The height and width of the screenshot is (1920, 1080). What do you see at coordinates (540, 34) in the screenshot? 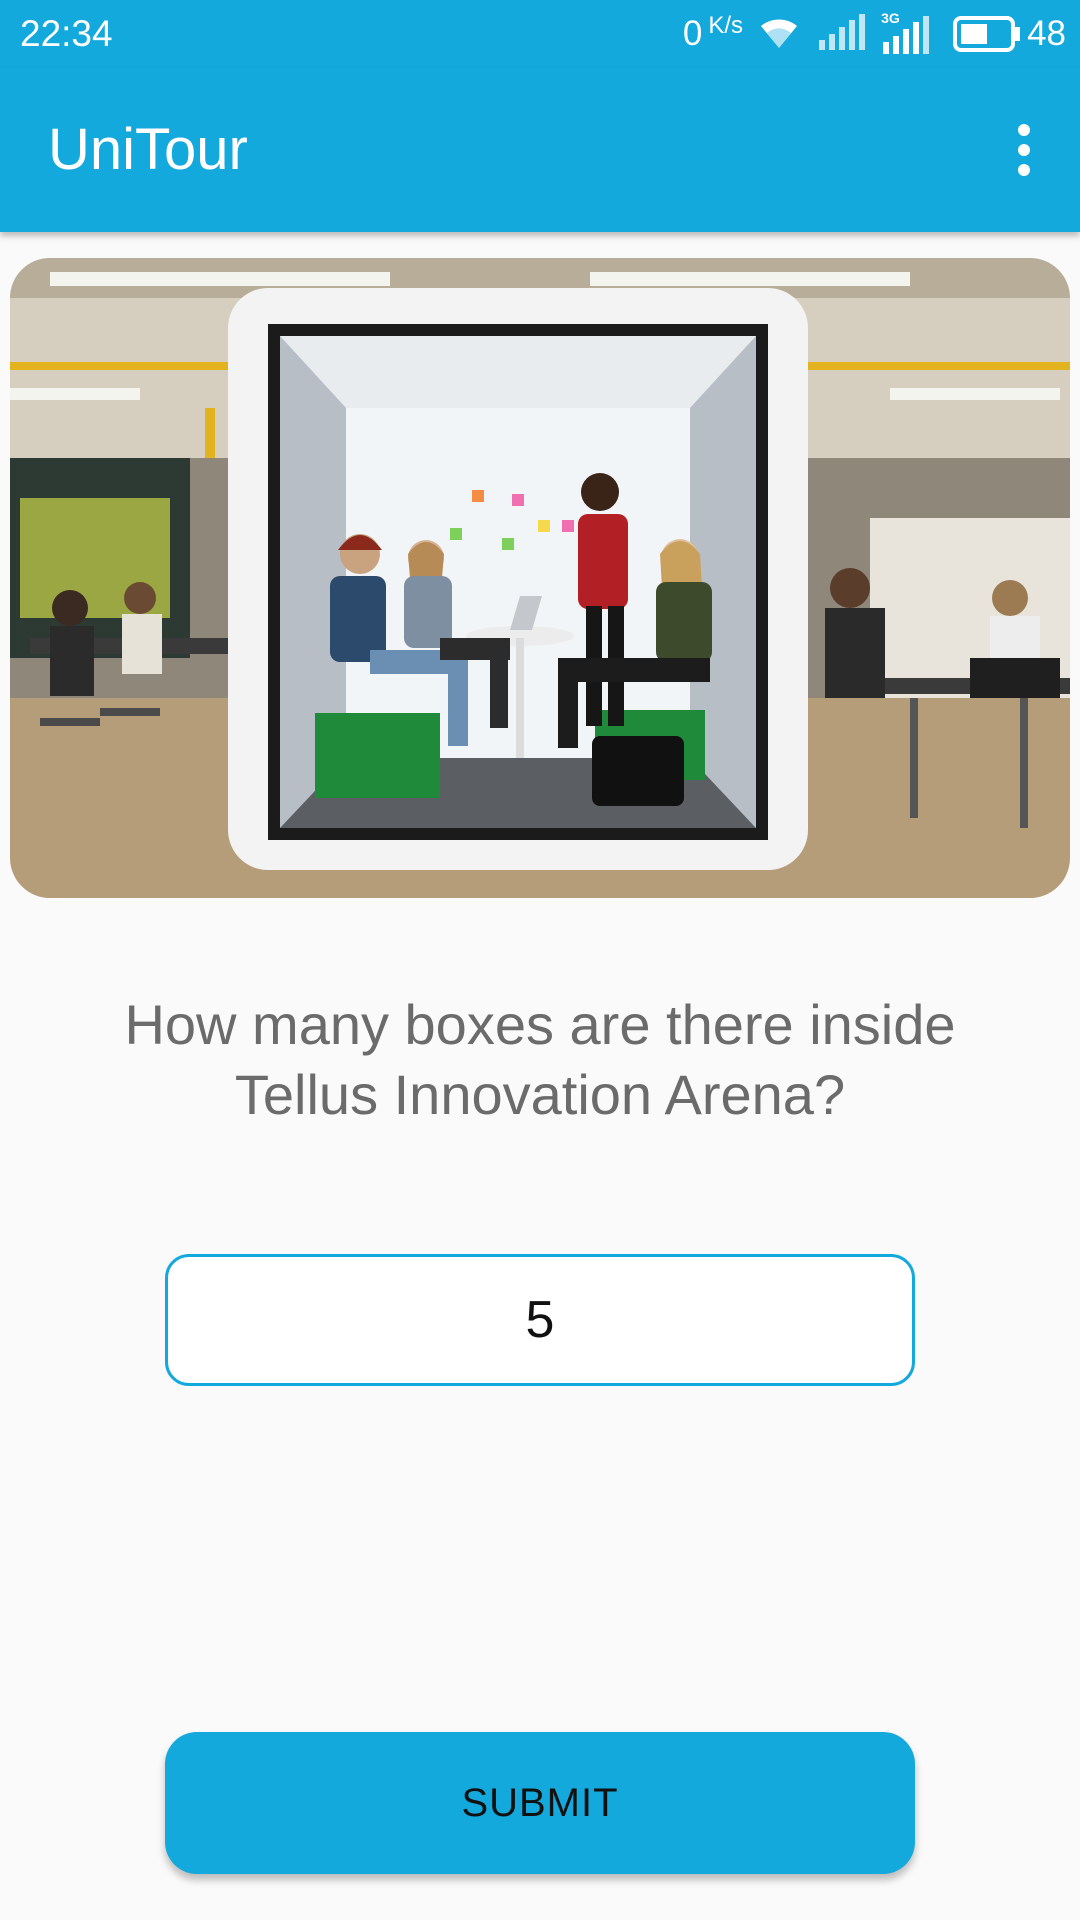
I see `status-bar: 22:34 0 K/s 3G 48` at bounding box center [540, 34].